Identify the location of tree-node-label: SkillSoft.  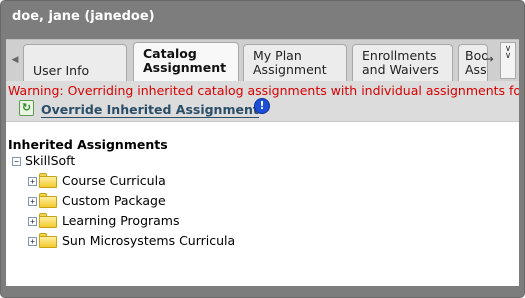
(50, 160).